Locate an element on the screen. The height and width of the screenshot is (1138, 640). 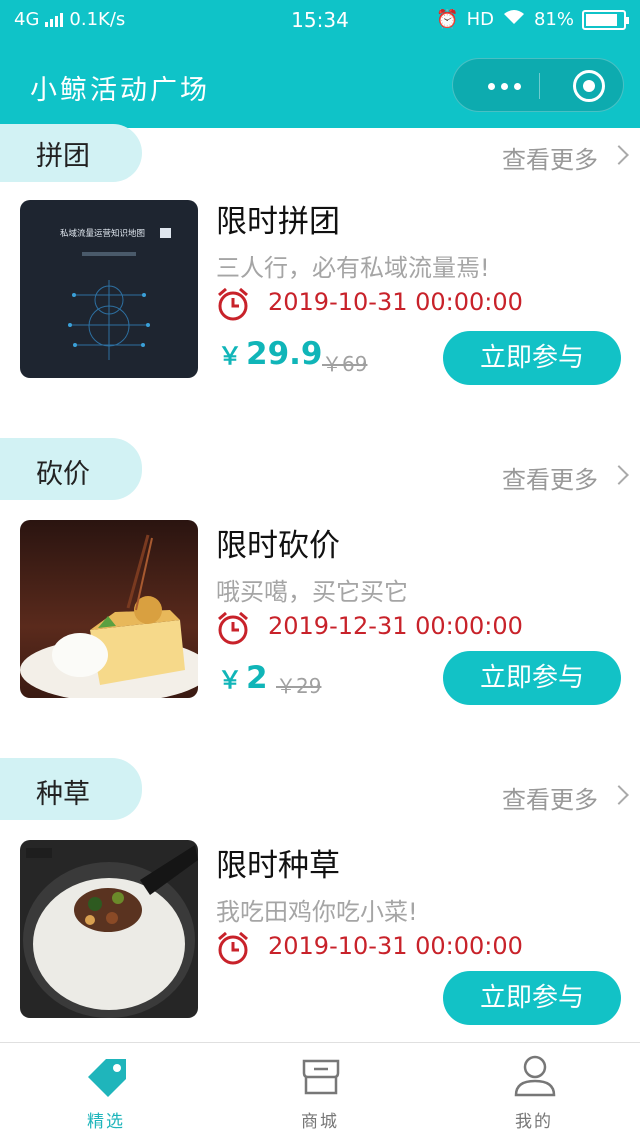
alarm-status-icon: ⏰ is located at coordinates (447, 19).